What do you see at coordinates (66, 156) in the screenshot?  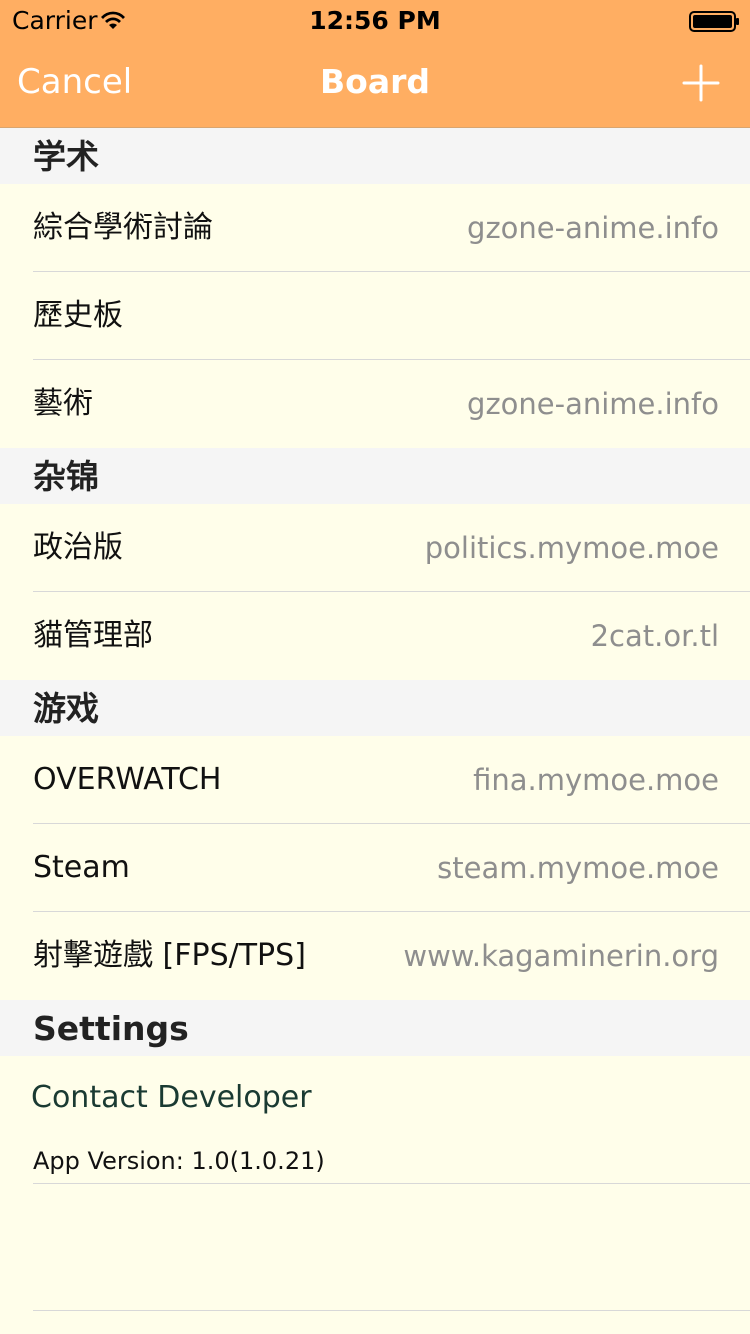 I see `section-title: 学术` at bounding box center [66, 156].